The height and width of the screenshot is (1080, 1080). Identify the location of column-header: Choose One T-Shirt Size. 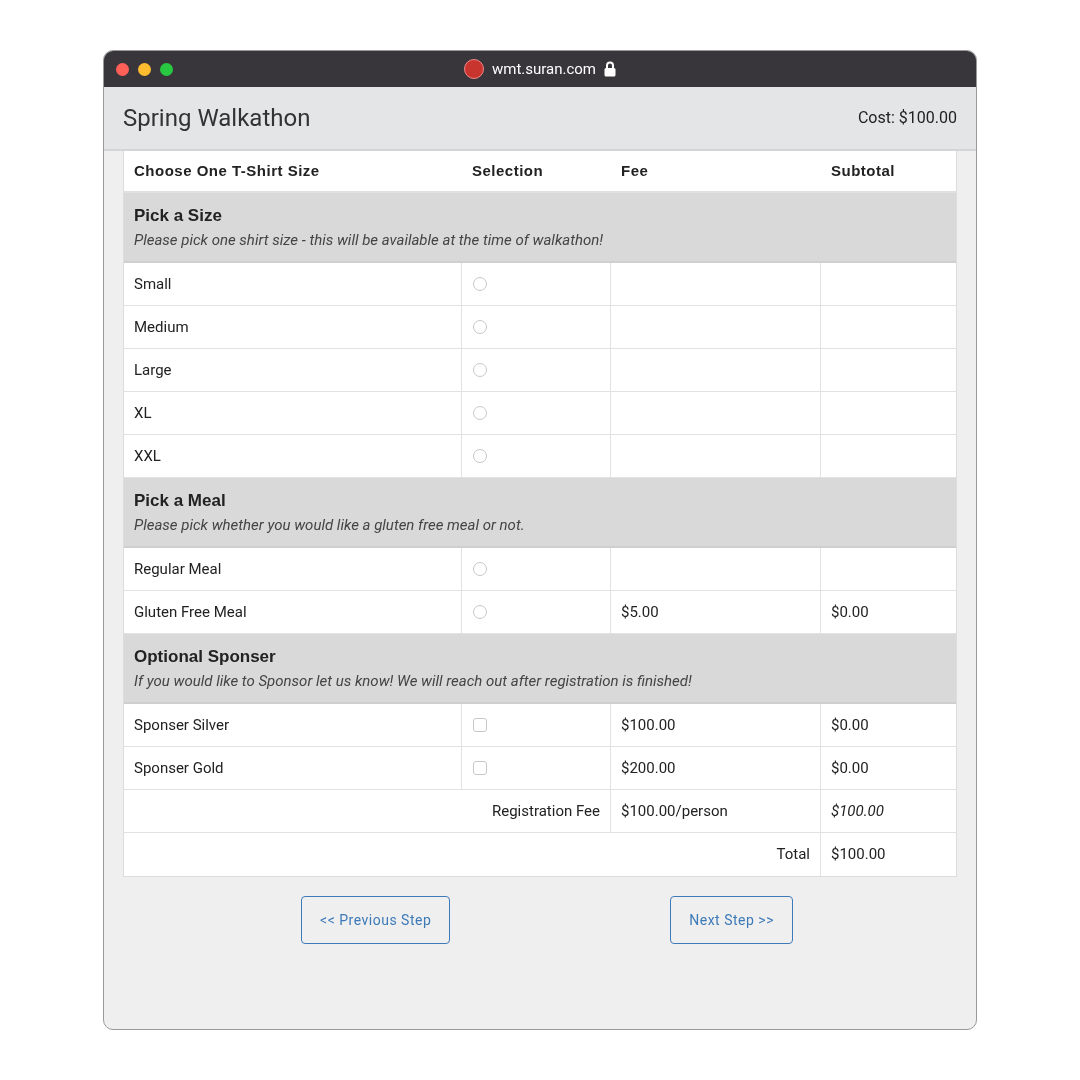
(227, 170).